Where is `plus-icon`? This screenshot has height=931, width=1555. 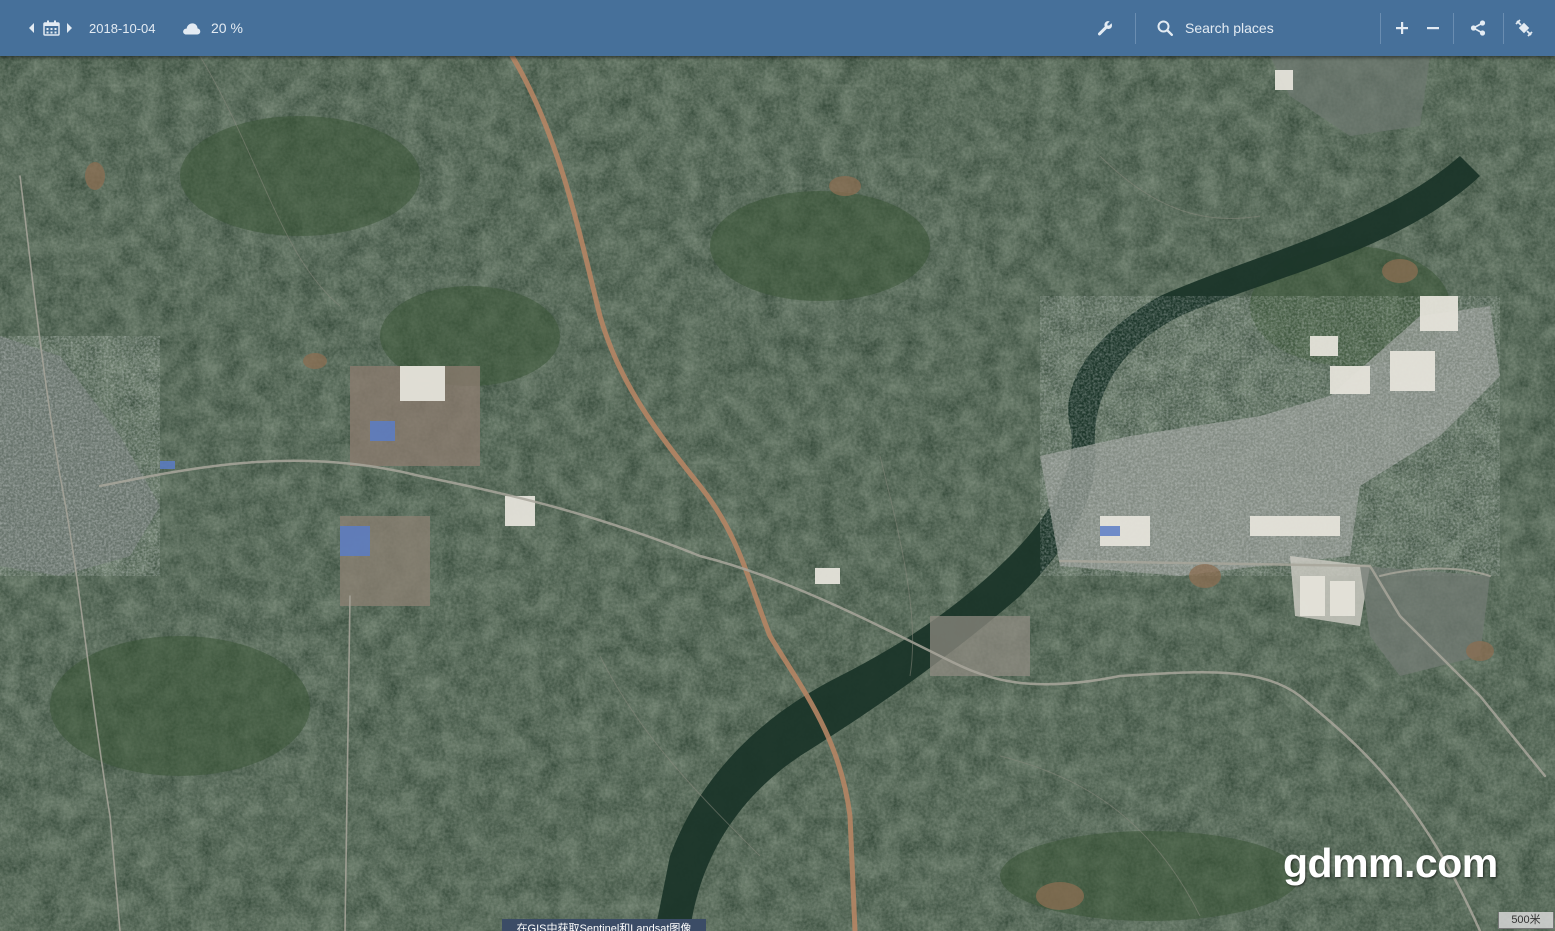 plus-icon is located at coordinates (1402, 28).